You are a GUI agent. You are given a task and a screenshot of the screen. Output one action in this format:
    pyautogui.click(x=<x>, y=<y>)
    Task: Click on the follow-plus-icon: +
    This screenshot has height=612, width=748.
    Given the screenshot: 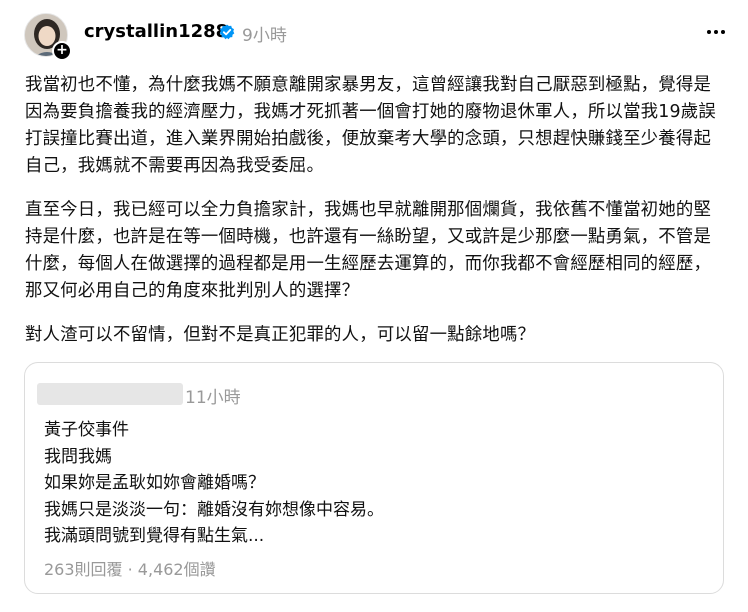 What is the action you would take?
    pyautogui.click(x=62, y=51)
    